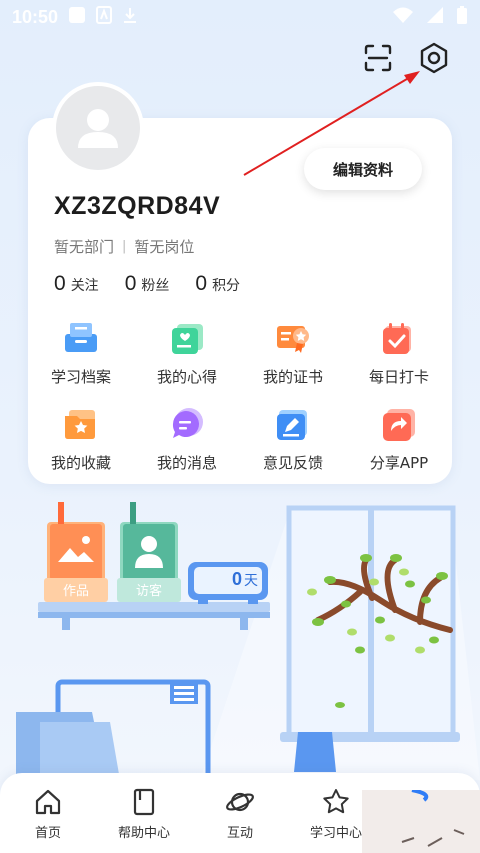 The image size is (480, 853). I want to click on stats-row: 0 关注 0 粉丝 0 积分, so click(147, 284).